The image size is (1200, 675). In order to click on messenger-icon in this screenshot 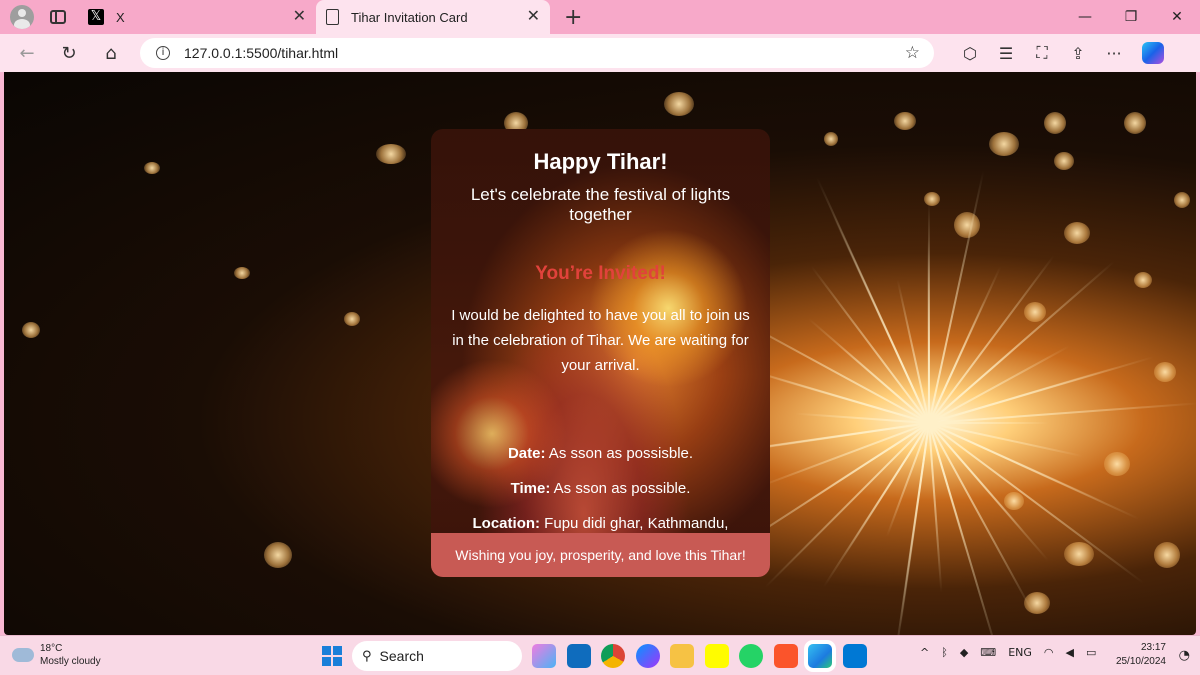, I will do `click(647, 656)`.